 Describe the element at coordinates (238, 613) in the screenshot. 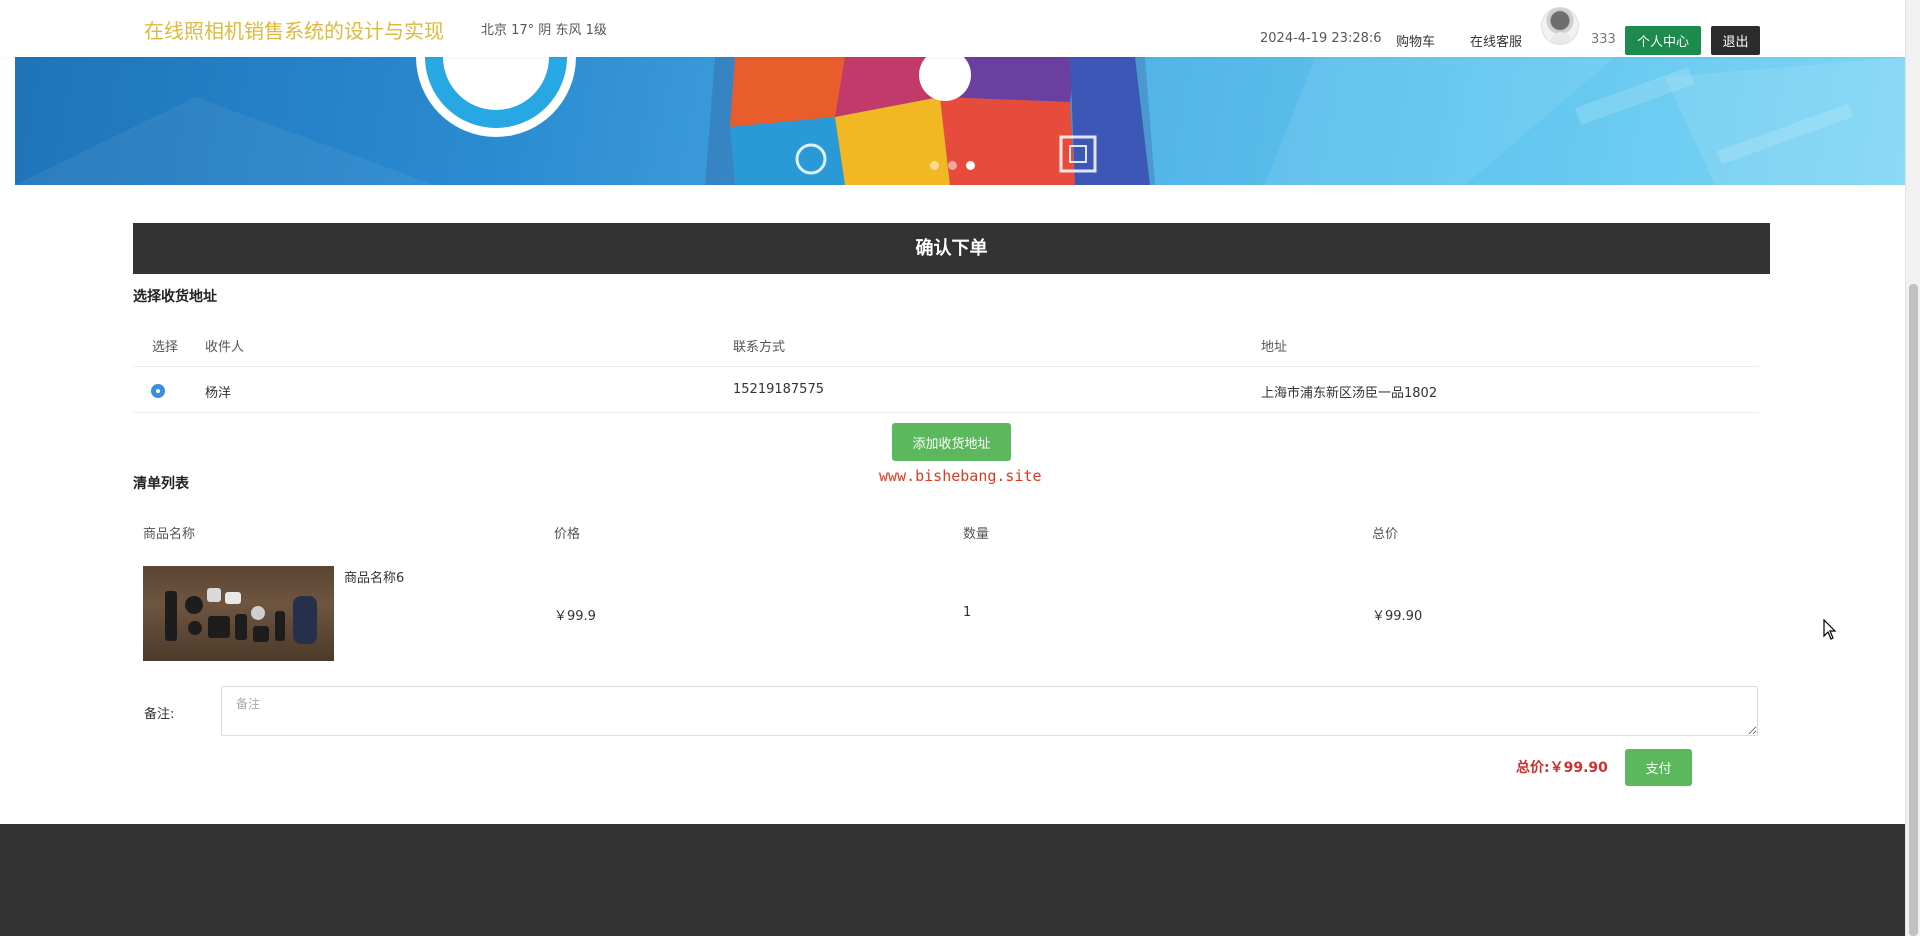

I see `product-image` at that location.